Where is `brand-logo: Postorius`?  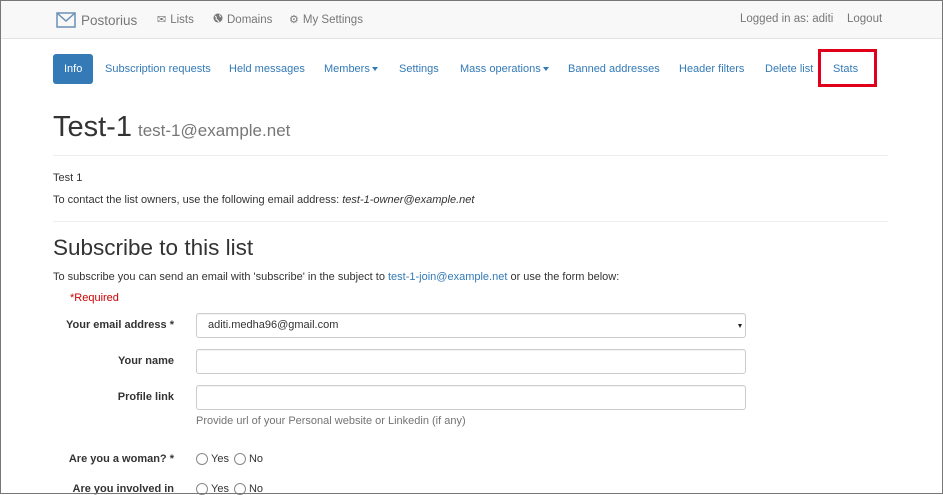
brand-logo: Postorius is located at coordinates (96, 20).